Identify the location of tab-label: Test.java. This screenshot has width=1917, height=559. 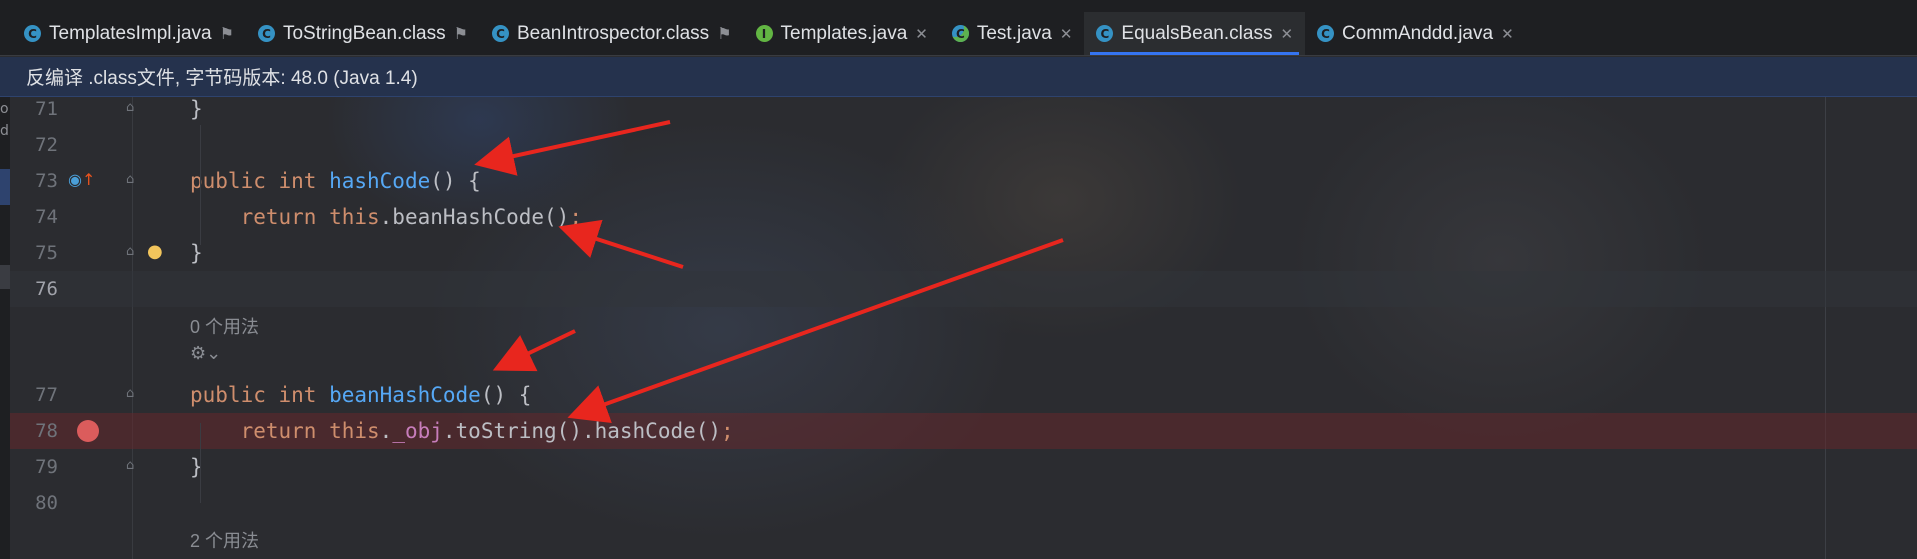
(1014, 33).